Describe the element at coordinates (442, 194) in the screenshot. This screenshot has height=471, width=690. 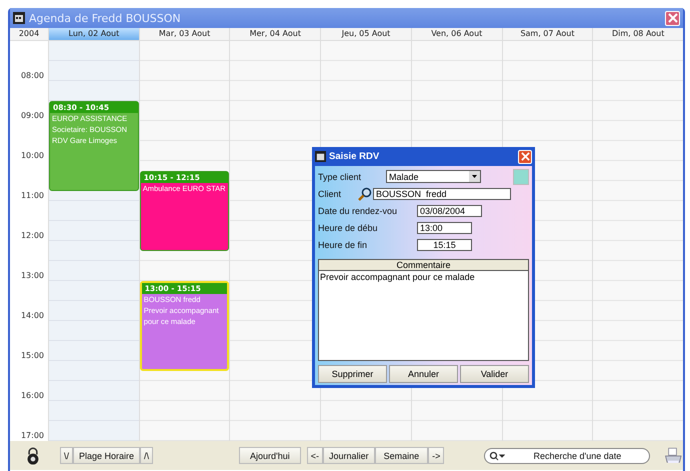
I see `client-field: BOUSSON fredd` at that location.